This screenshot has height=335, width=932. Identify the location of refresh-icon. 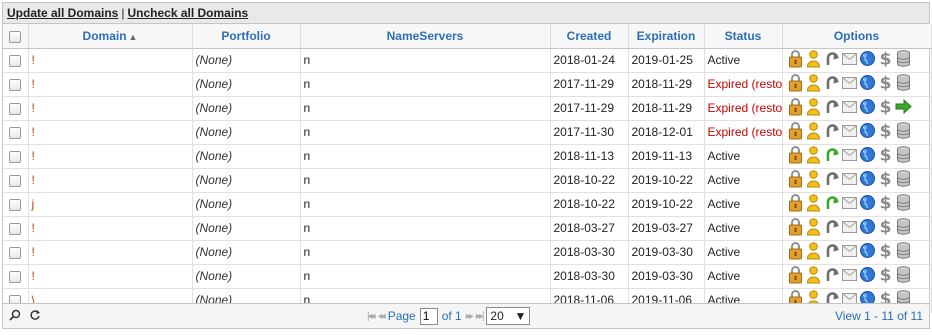
(35, 316).